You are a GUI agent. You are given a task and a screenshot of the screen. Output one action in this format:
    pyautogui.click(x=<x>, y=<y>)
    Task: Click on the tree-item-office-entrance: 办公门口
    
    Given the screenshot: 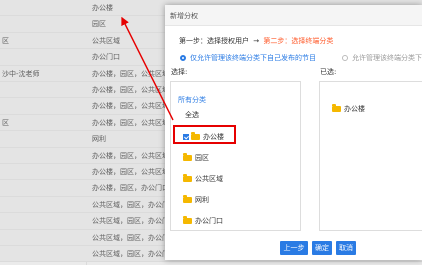 What is the action you would take?
    pyautogui.click(x=203, y=222)
    